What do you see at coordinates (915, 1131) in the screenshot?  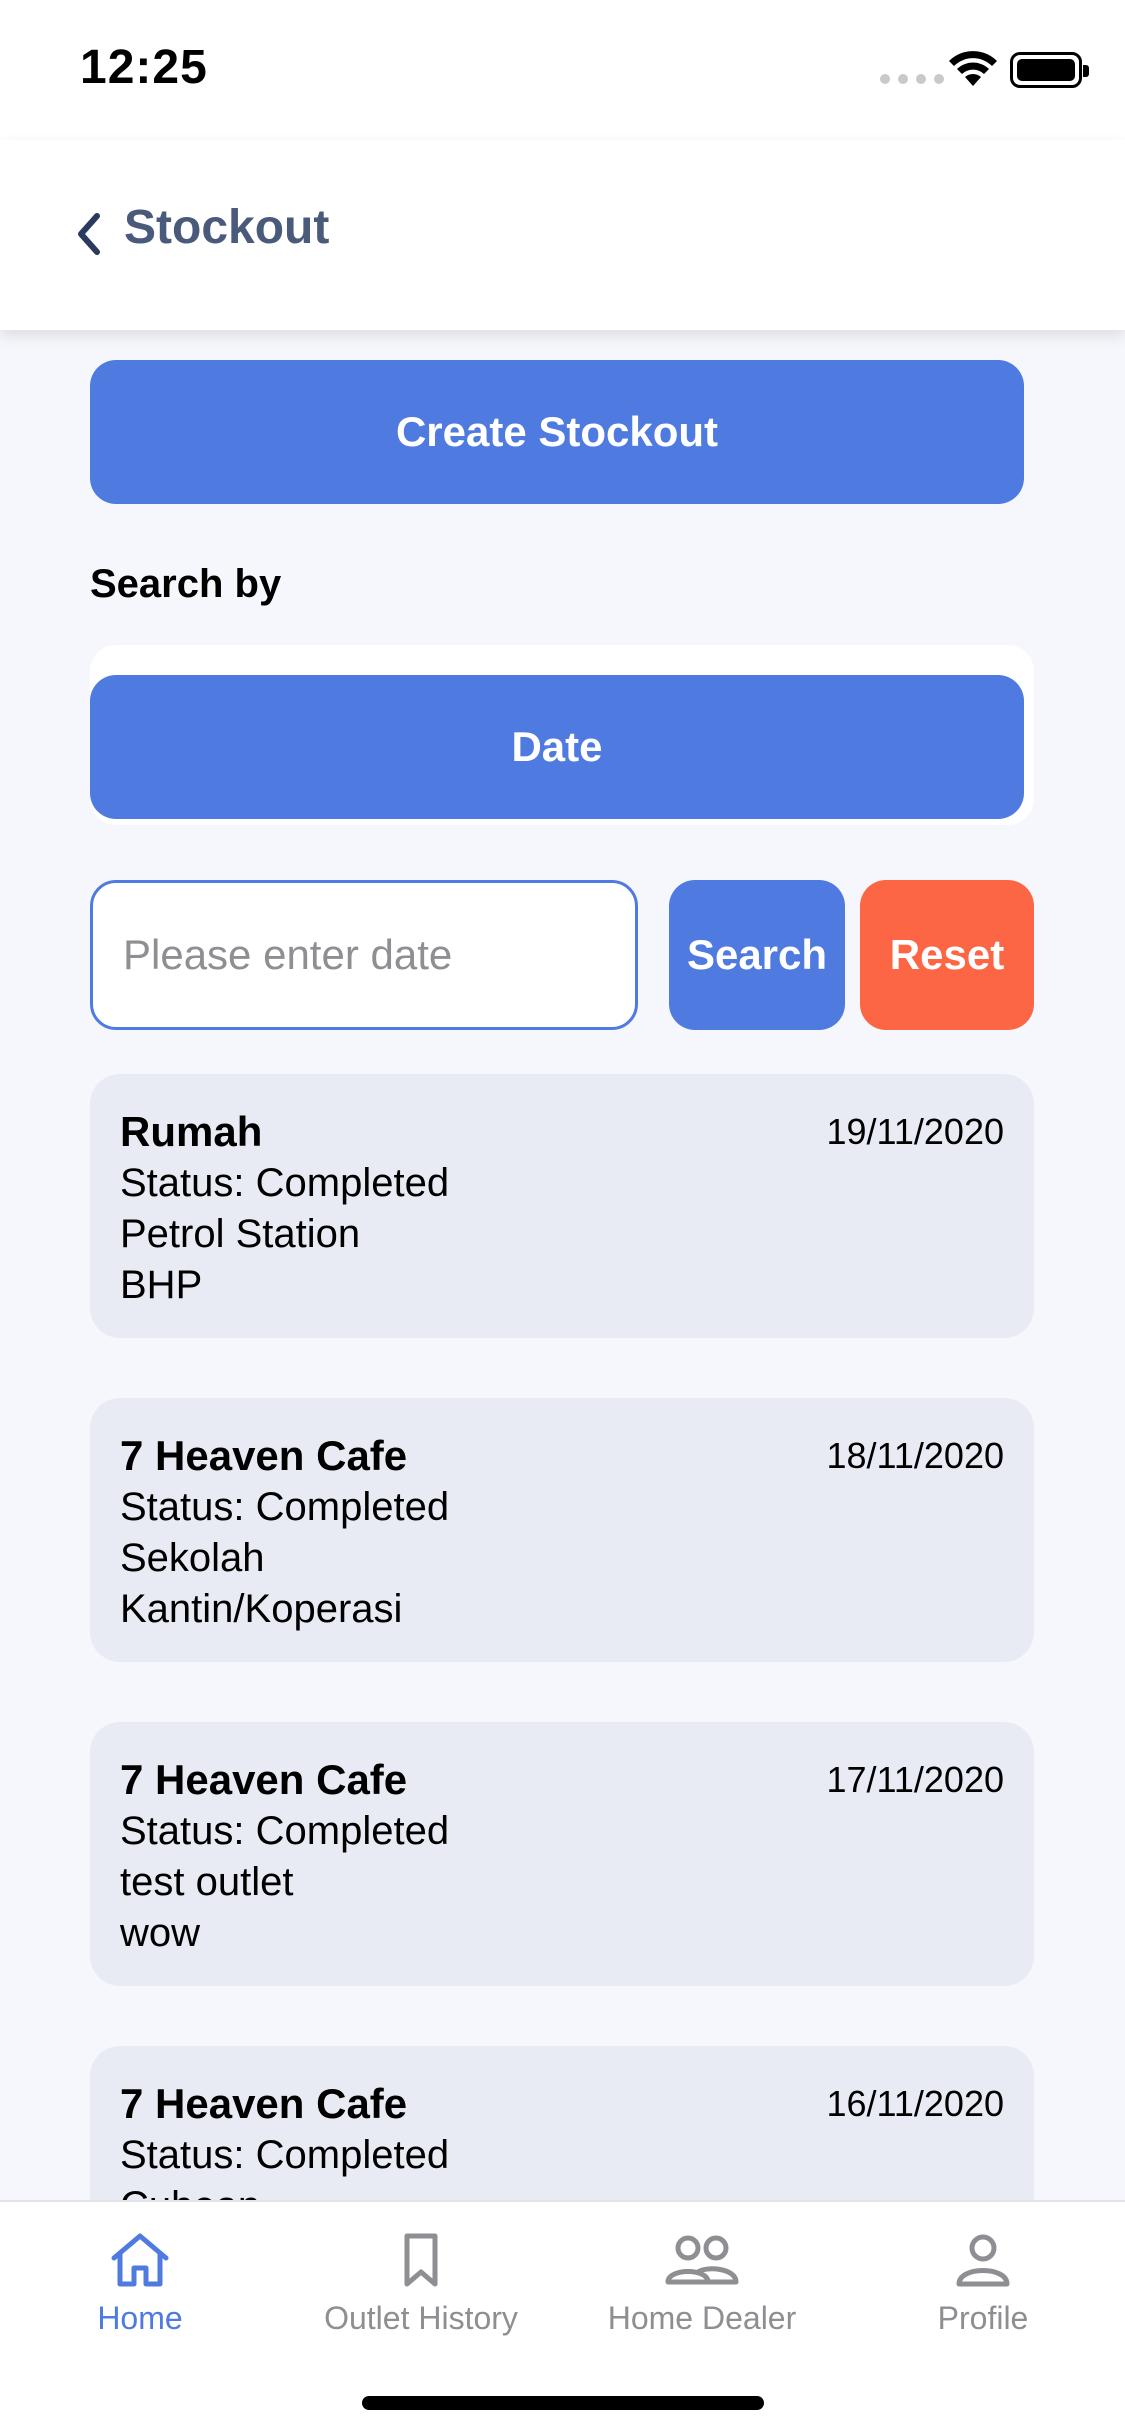 I see `stockout-date: 19/11/2020` at bounding box center [915, 1131].